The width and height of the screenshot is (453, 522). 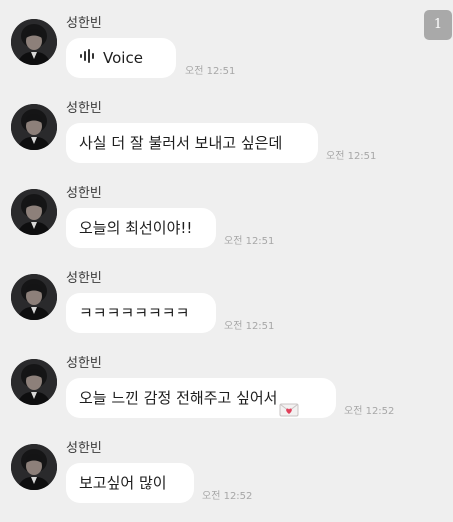 I want to click on voice-label: Voice, so click(x=123, y=58).